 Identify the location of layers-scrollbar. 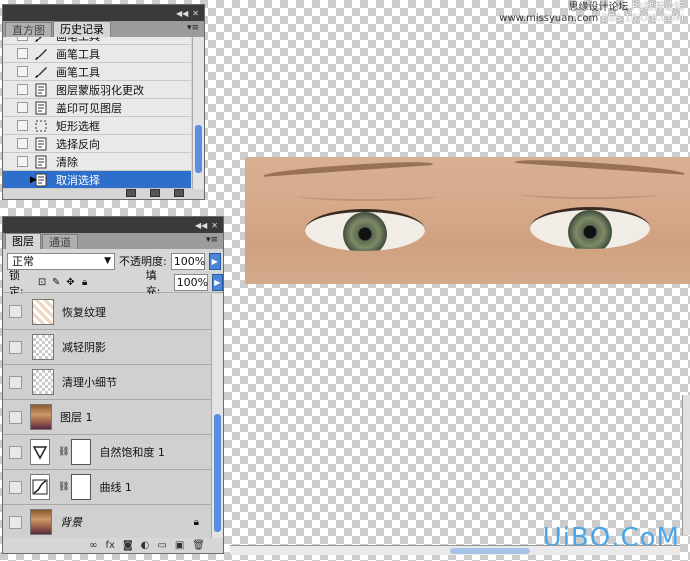
(217, 416).